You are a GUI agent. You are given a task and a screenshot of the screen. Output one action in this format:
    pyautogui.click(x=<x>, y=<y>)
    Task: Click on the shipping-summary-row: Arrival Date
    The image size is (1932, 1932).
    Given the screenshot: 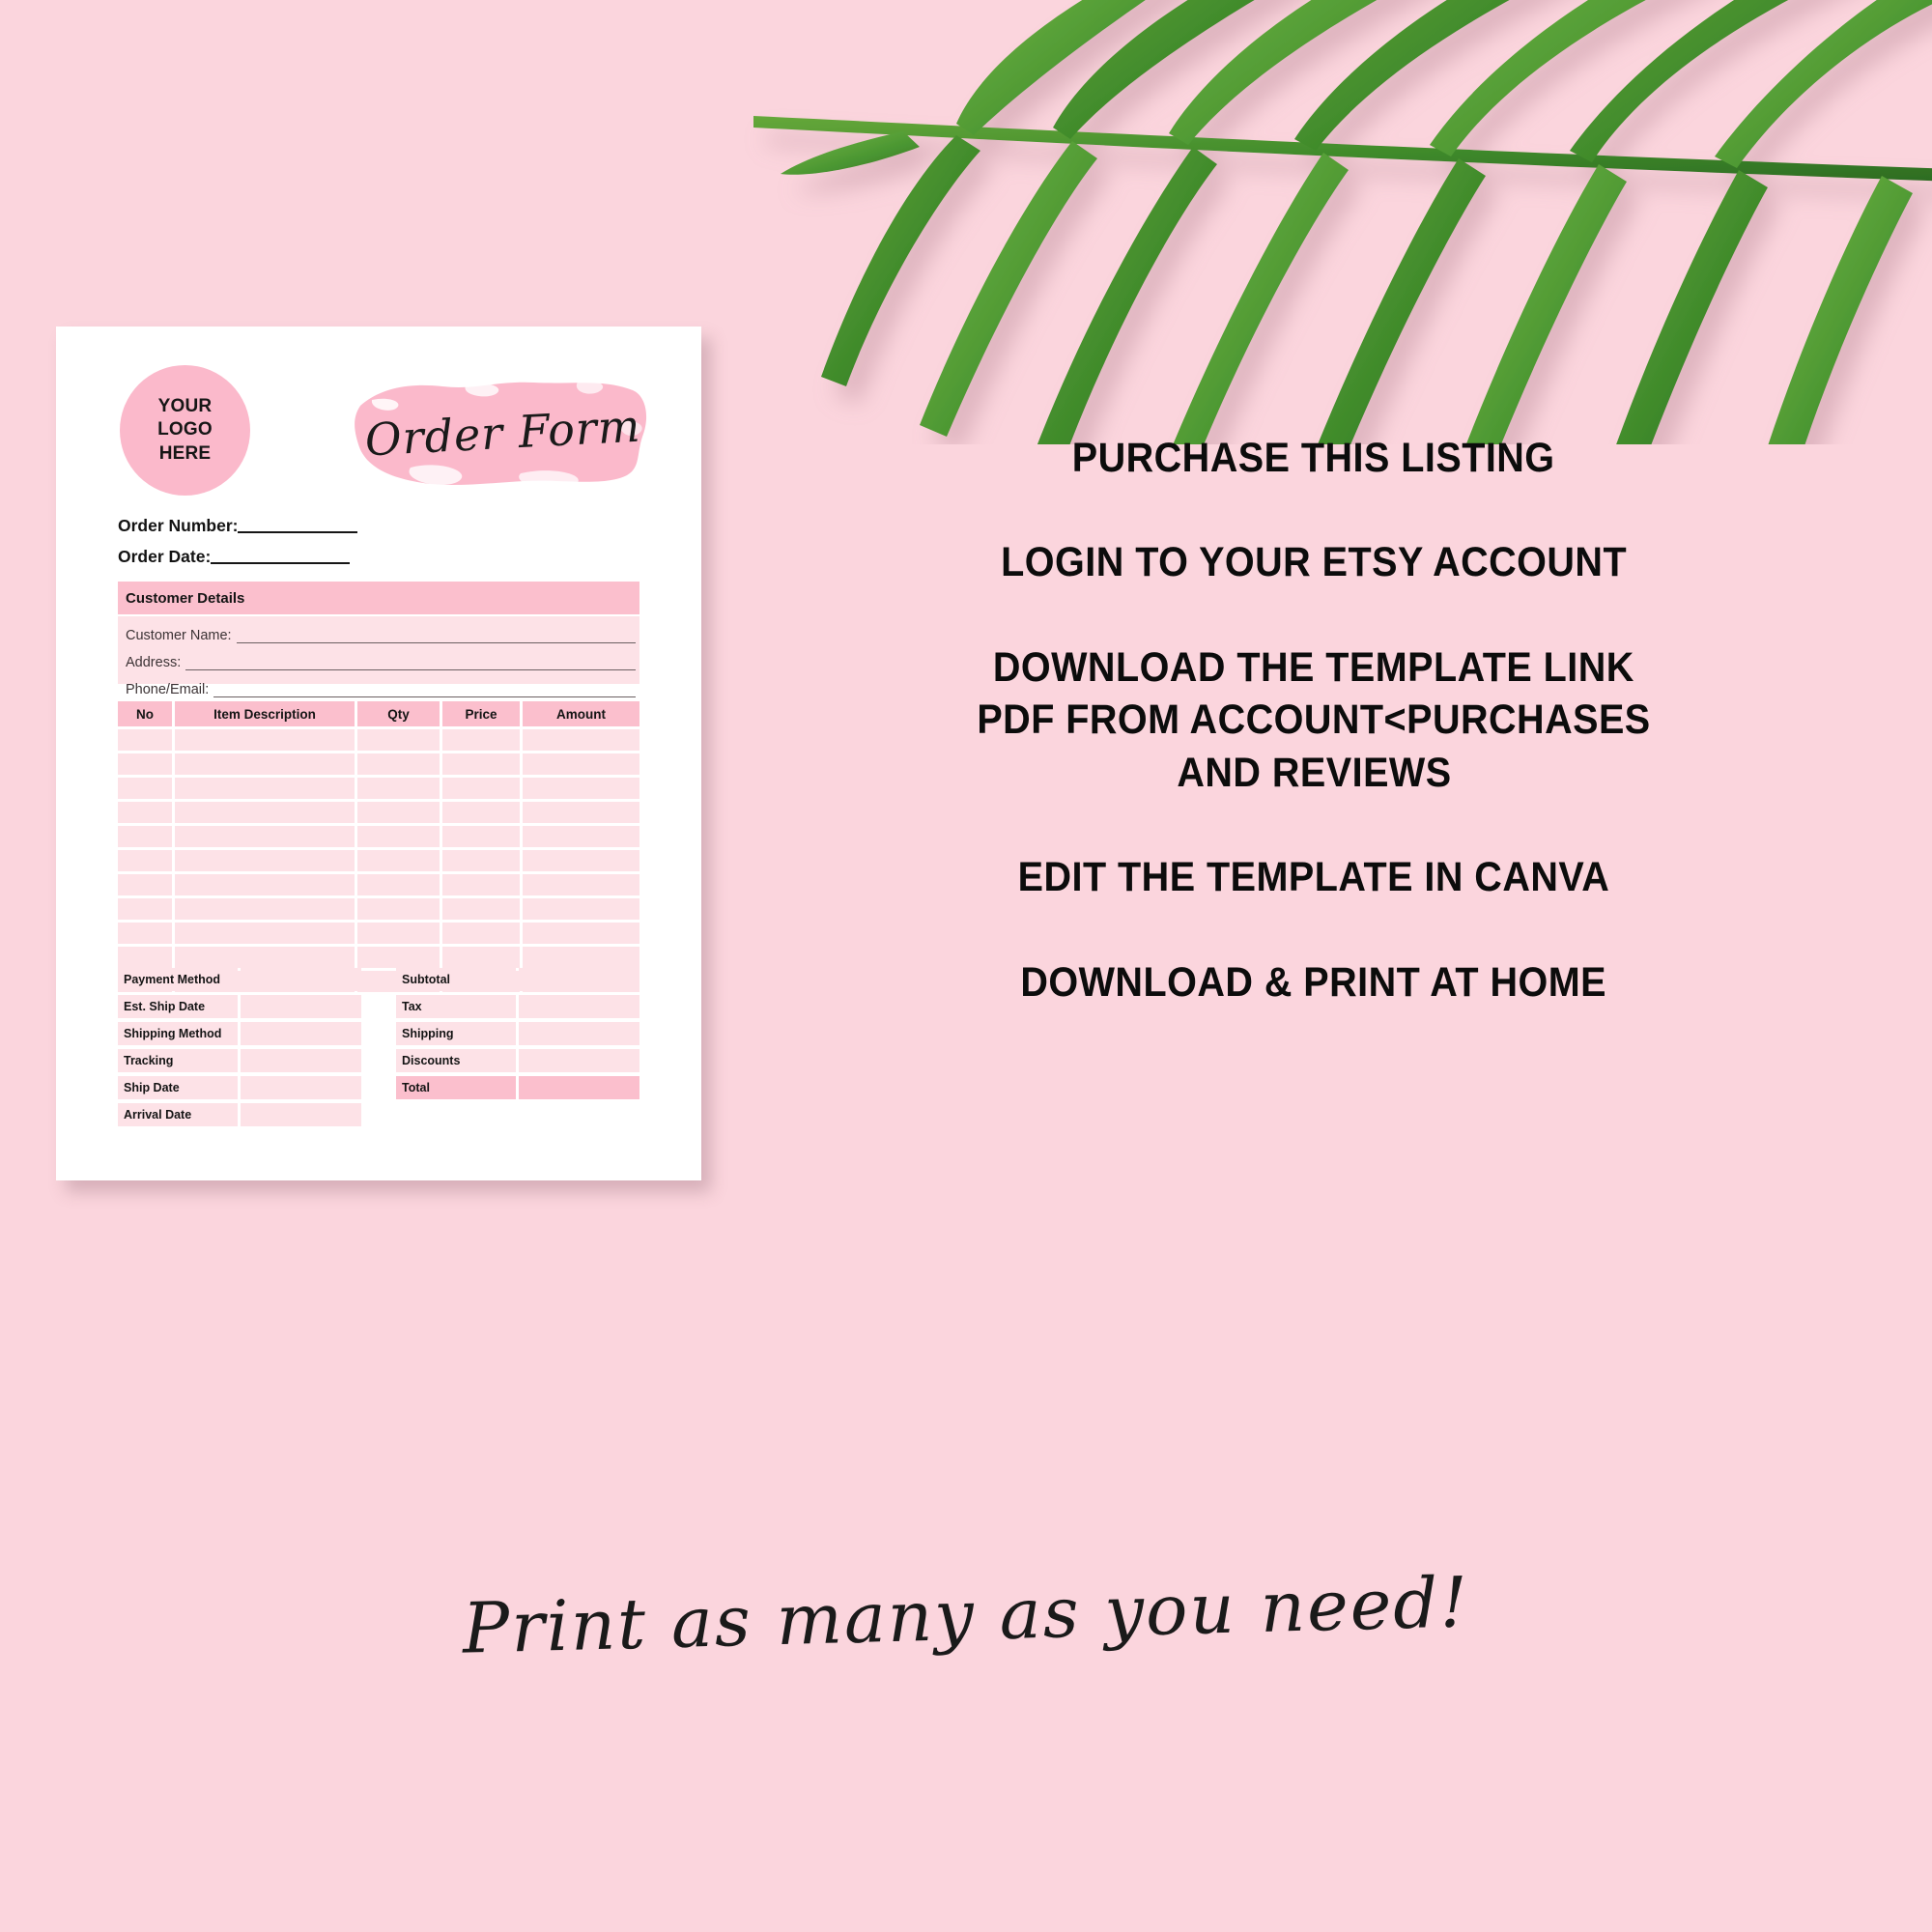 What is the action you would take?
    pyautogui.click(x=239, y=1114)
    